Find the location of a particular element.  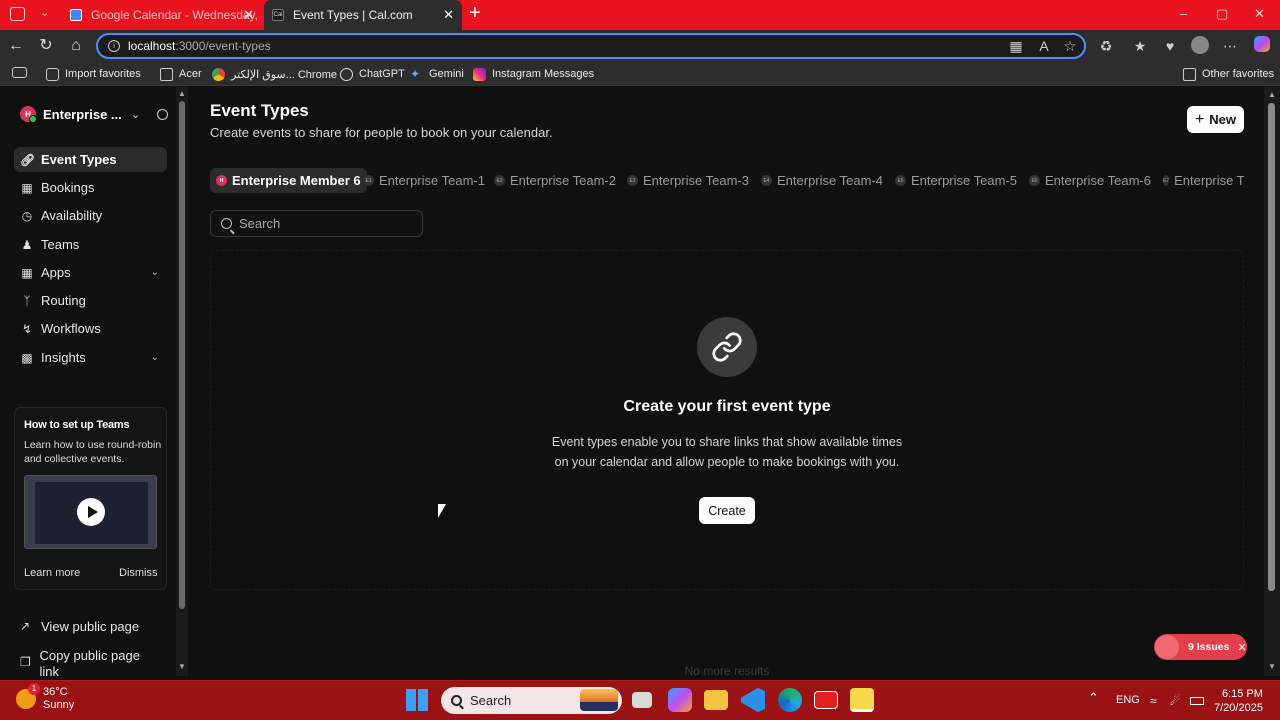

tab-enterprise-team-2: E2 Enterprise Team-2 is located at coordinates (555, 180).